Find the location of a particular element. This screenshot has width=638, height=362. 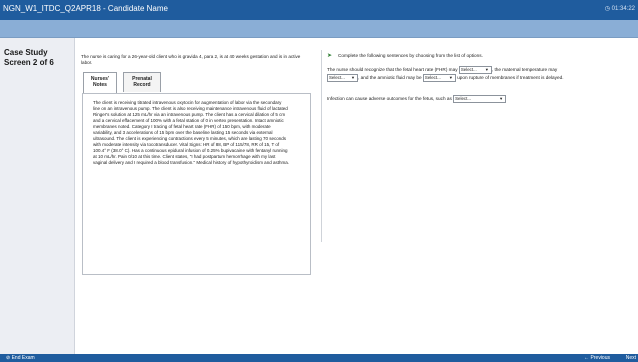

pane-divider is located at coordinates (321, 146).